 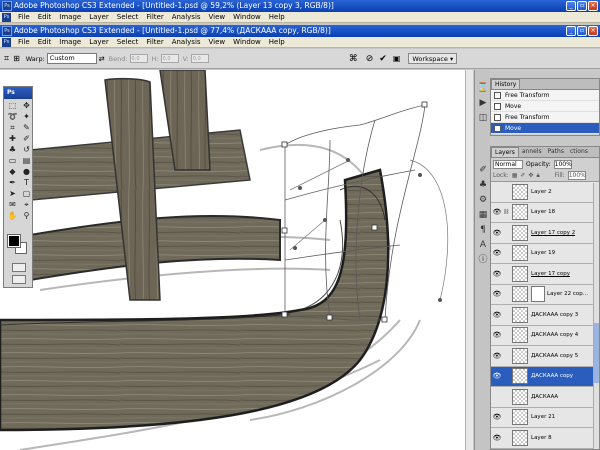 I want to click on switch-transform-icon: ⌘, so click(x=353, y=59).